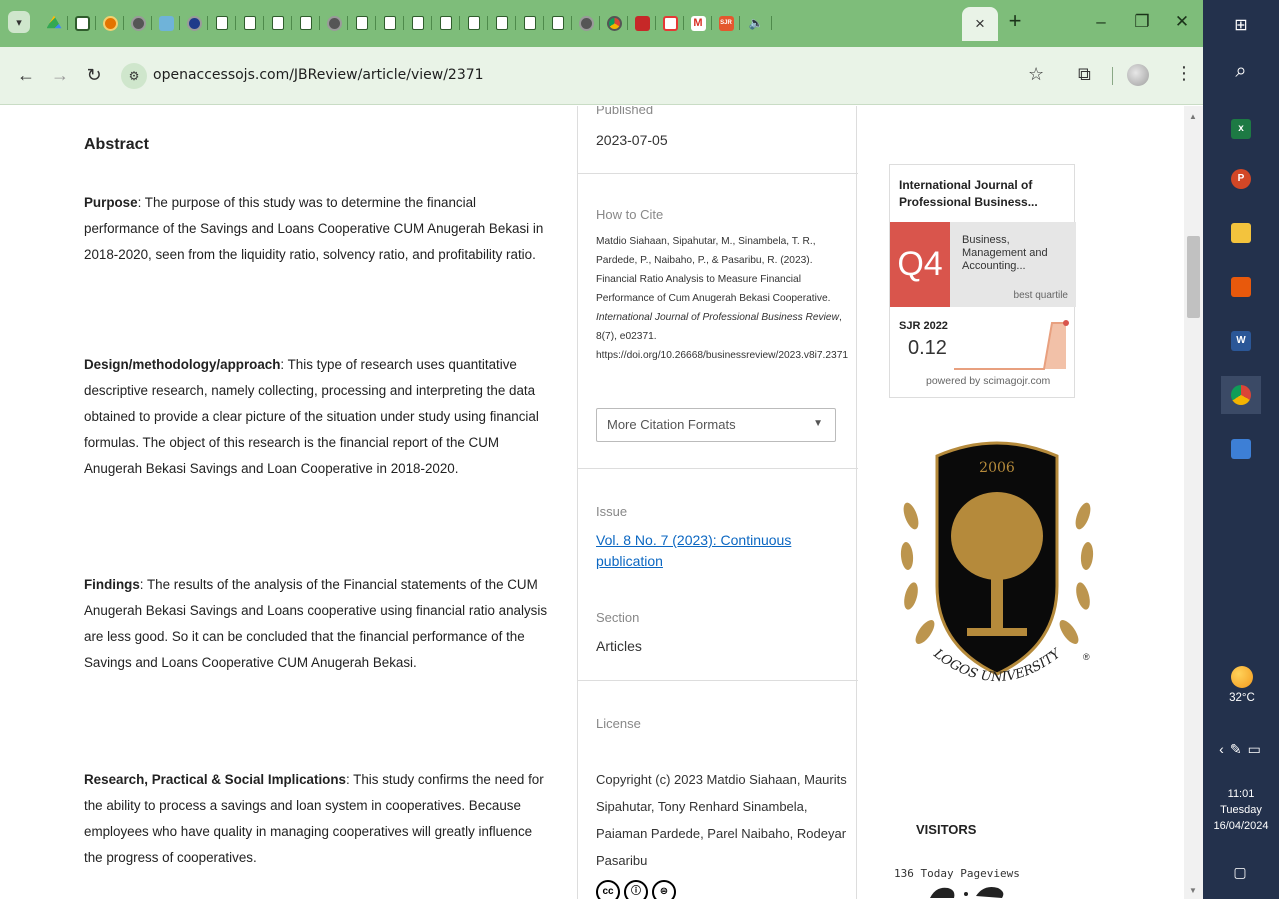 The width and height of the screenshot is (1279, 899). Describe the element at coordinates (60, 75) in the screenshot. I see `forward-button: →` at that location.